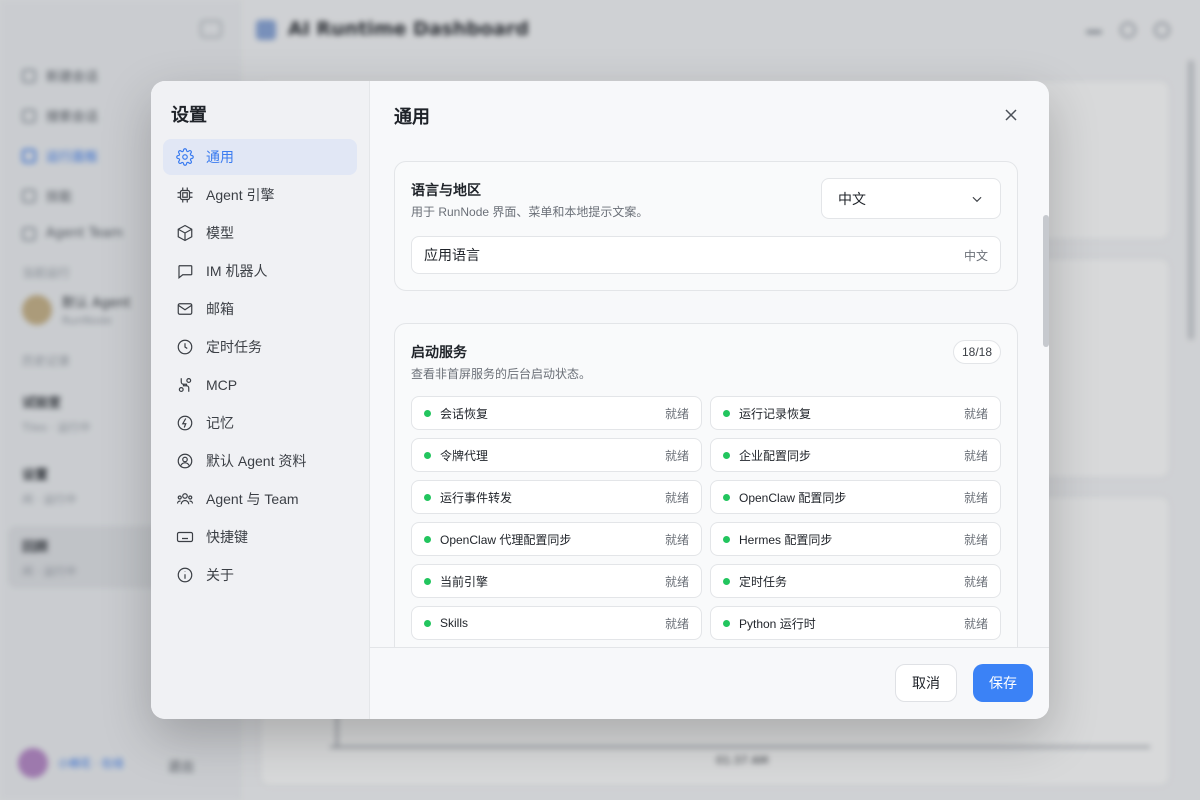 The image size is (1200, 800). What do you see at coordinates (227, 537) in the screenshot?
I see `nav-item-label: 快捷键` at bounding box center [227, 537].